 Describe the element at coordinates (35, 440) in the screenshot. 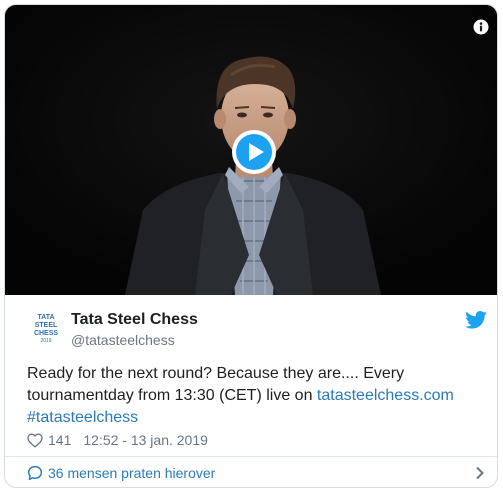

I see `heart-icon` at that location.